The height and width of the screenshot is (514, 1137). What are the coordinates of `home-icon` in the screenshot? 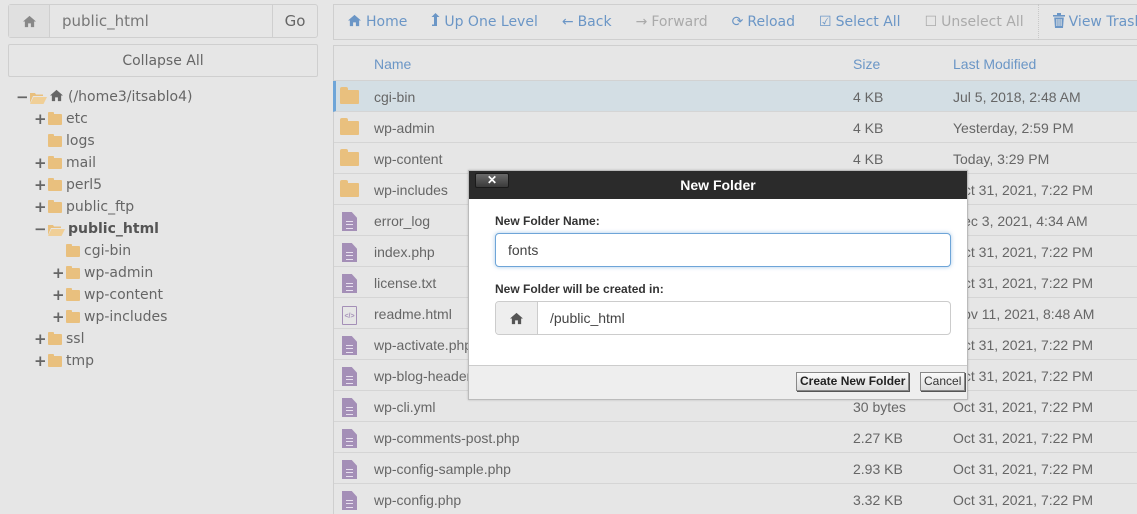 It's located at (29, 21).